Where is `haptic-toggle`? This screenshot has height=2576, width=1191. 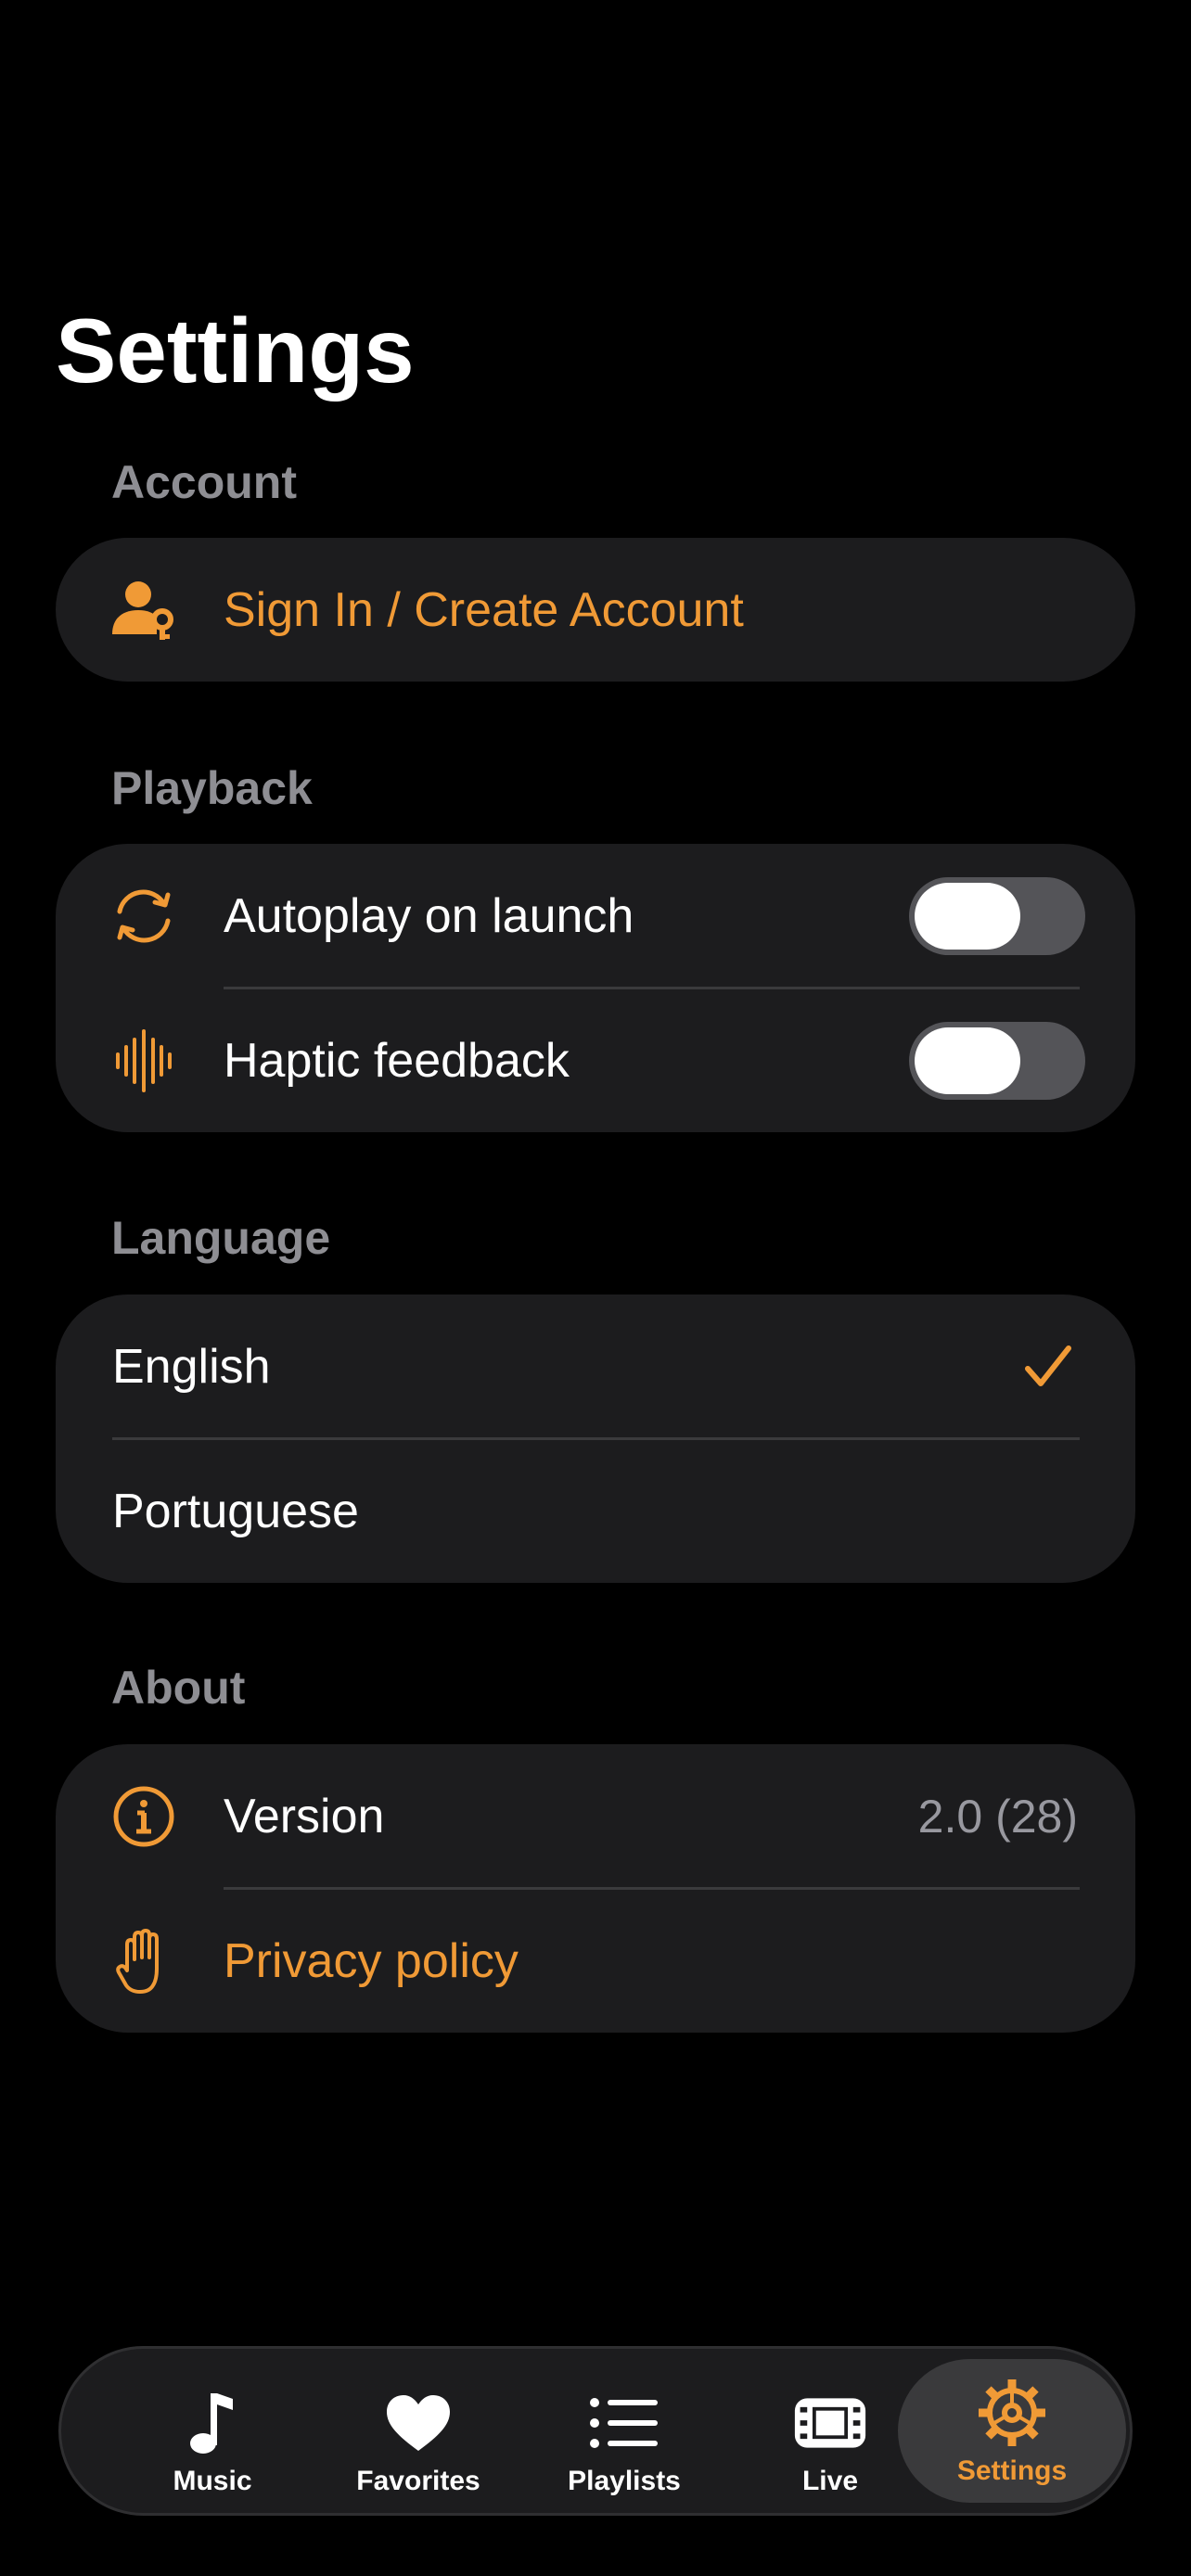 haptic-toggle is located at coordinates (997, 1060).